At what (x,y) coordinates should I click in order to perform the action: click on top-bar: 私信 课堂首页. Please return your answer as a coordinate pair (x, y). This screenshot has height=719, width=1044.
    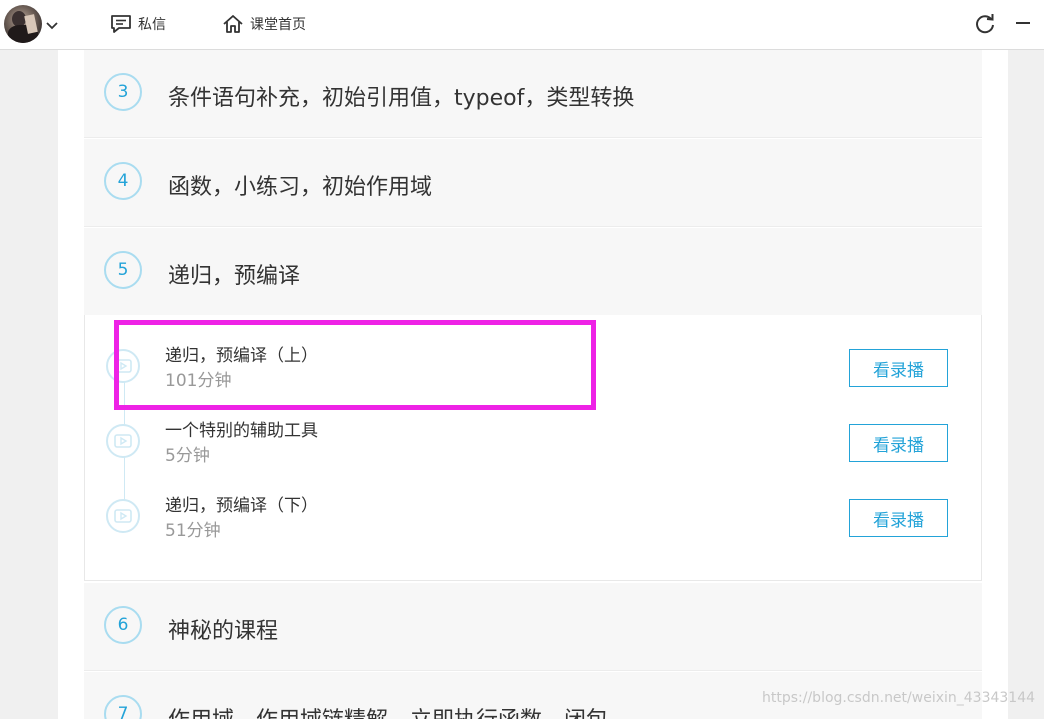
    Looking at the image, I should click on (522, 25).